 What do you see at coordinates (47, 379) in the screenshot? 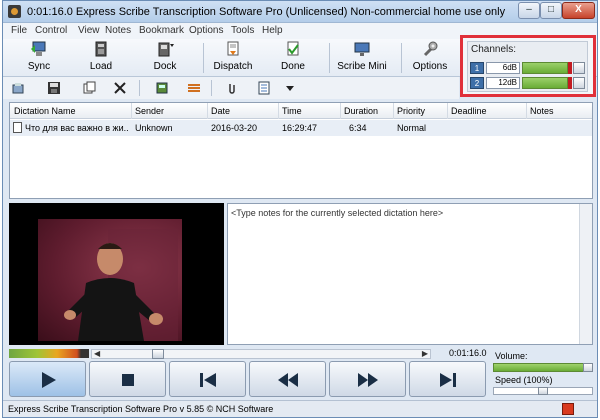
I see `play-button` at bounding box center [47, 379].